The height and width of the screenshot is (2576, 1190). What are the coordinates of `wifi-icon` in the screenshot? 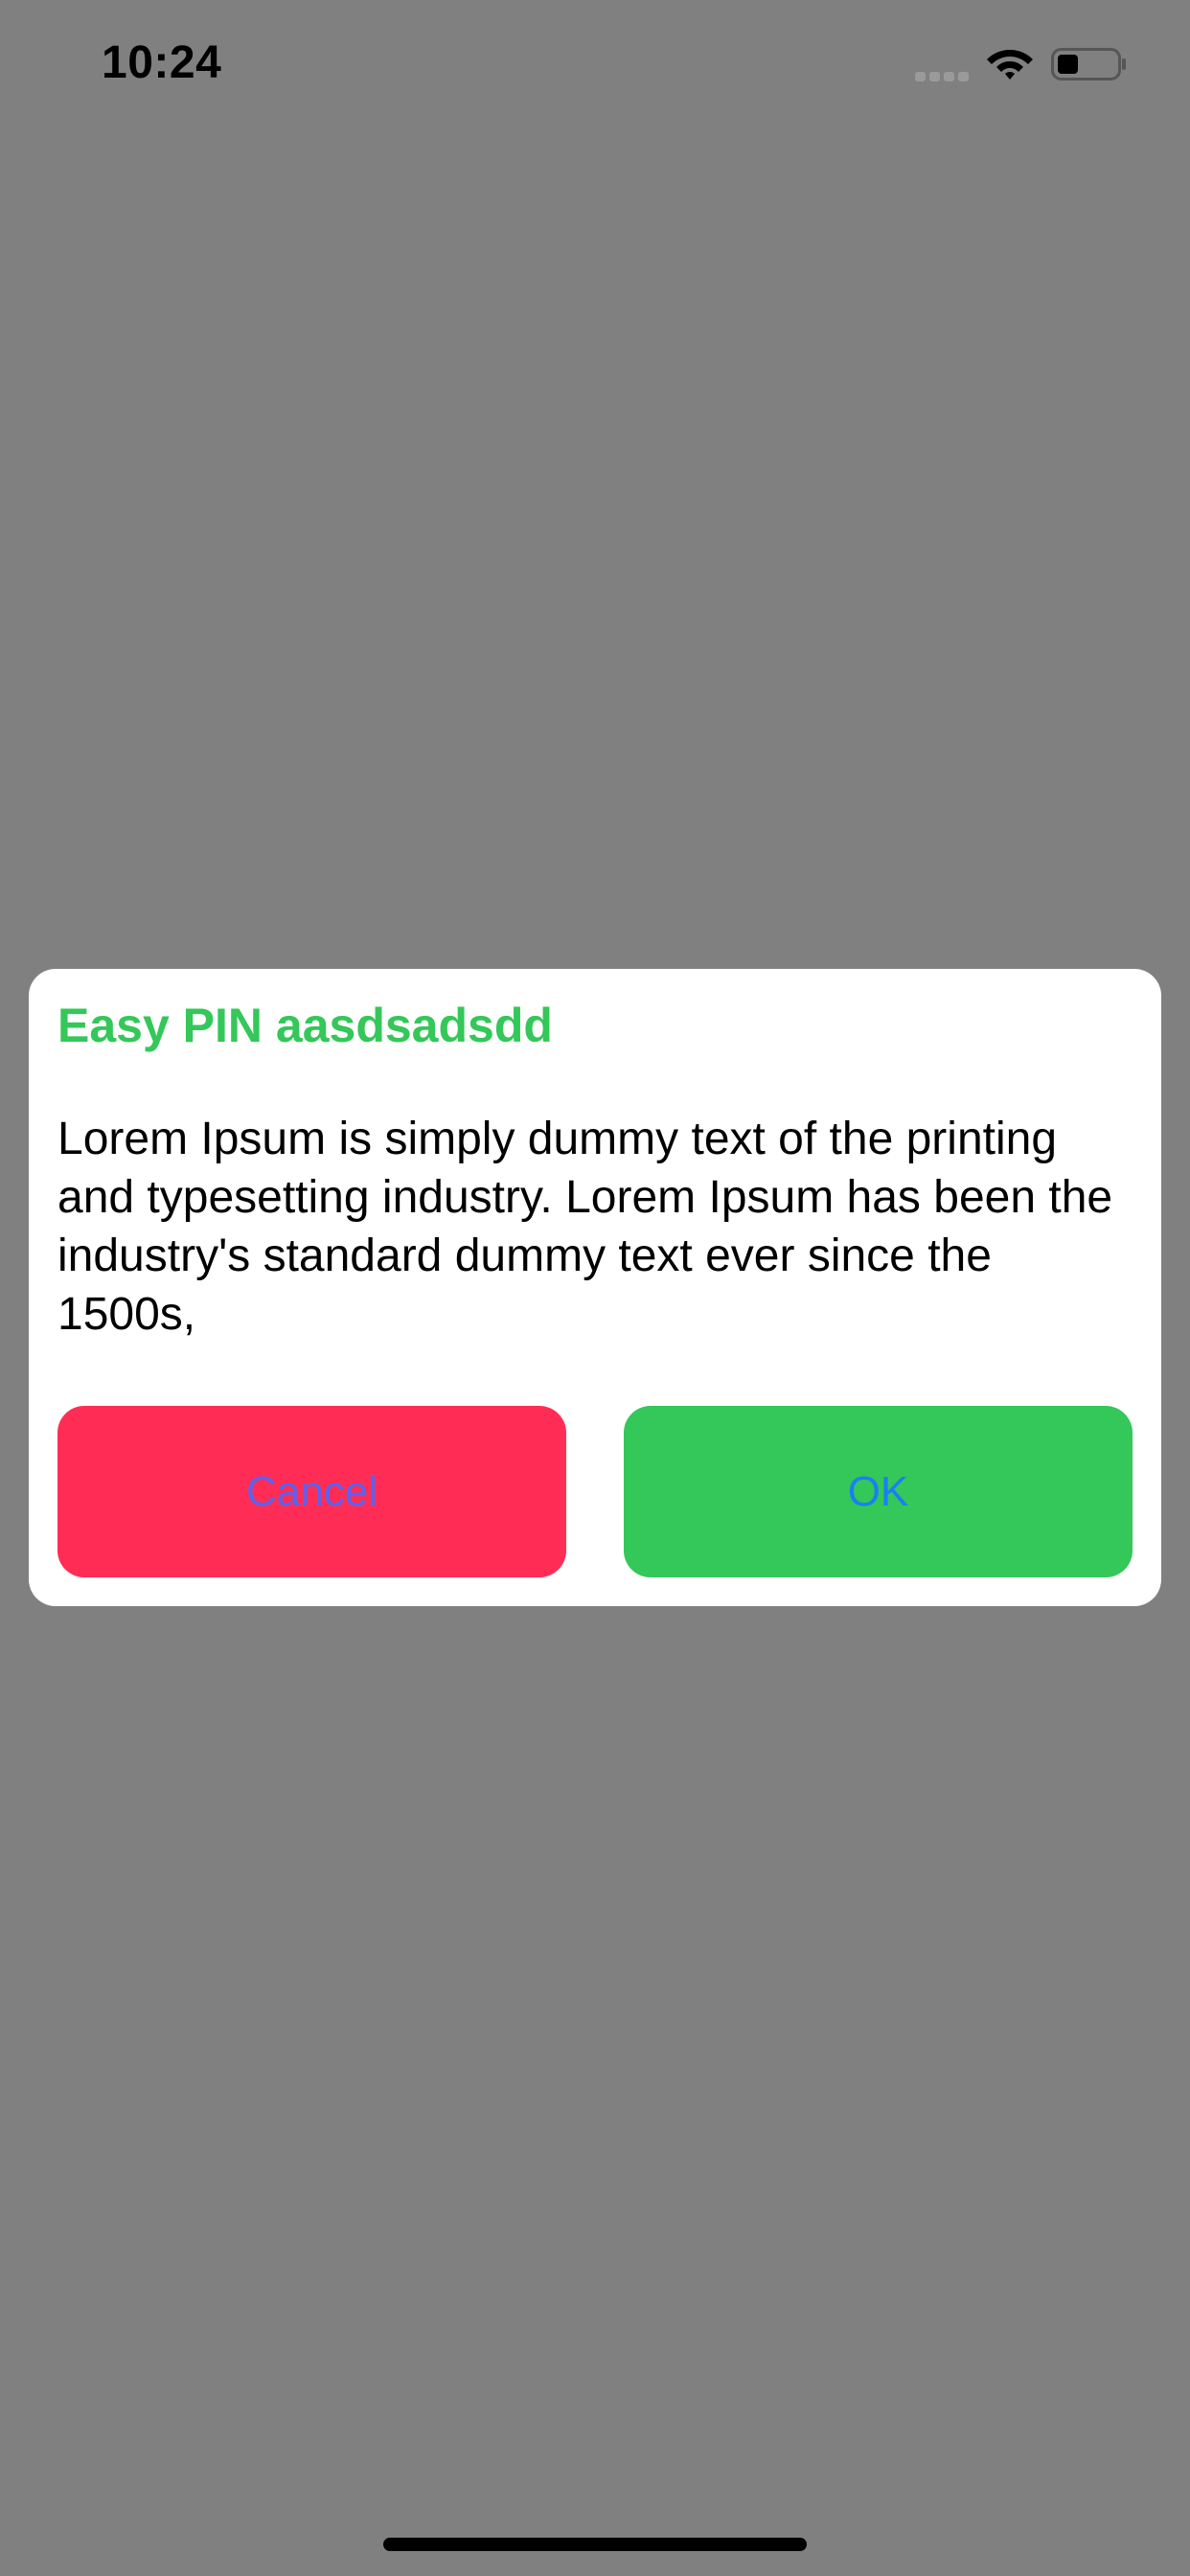 It's located at (1010, 65).